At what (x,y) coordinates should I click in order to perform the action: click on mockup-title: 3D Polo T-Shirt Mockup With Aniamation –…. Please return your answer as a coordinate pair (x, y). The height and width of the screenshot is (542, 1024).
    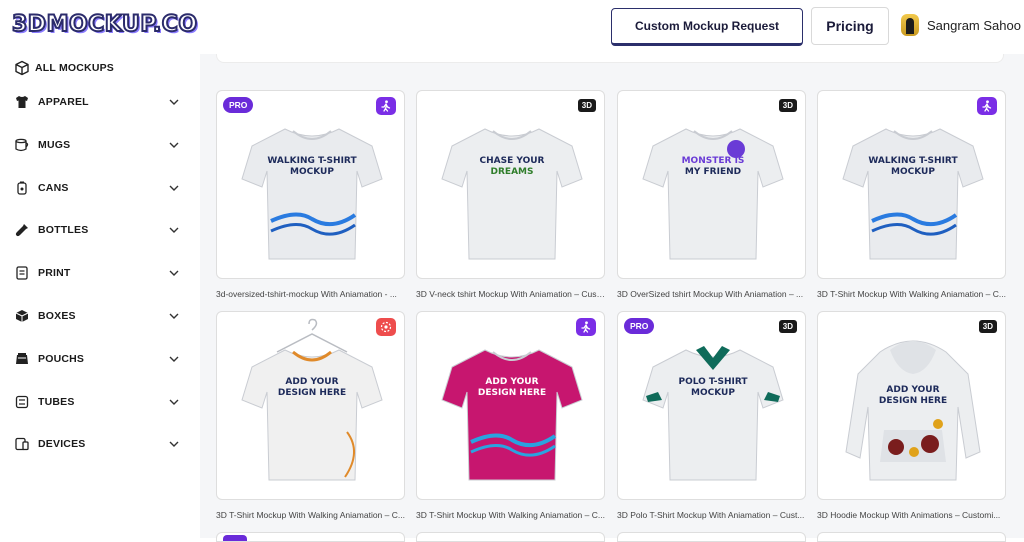
    Looking at the image, I should click on (711, 515).